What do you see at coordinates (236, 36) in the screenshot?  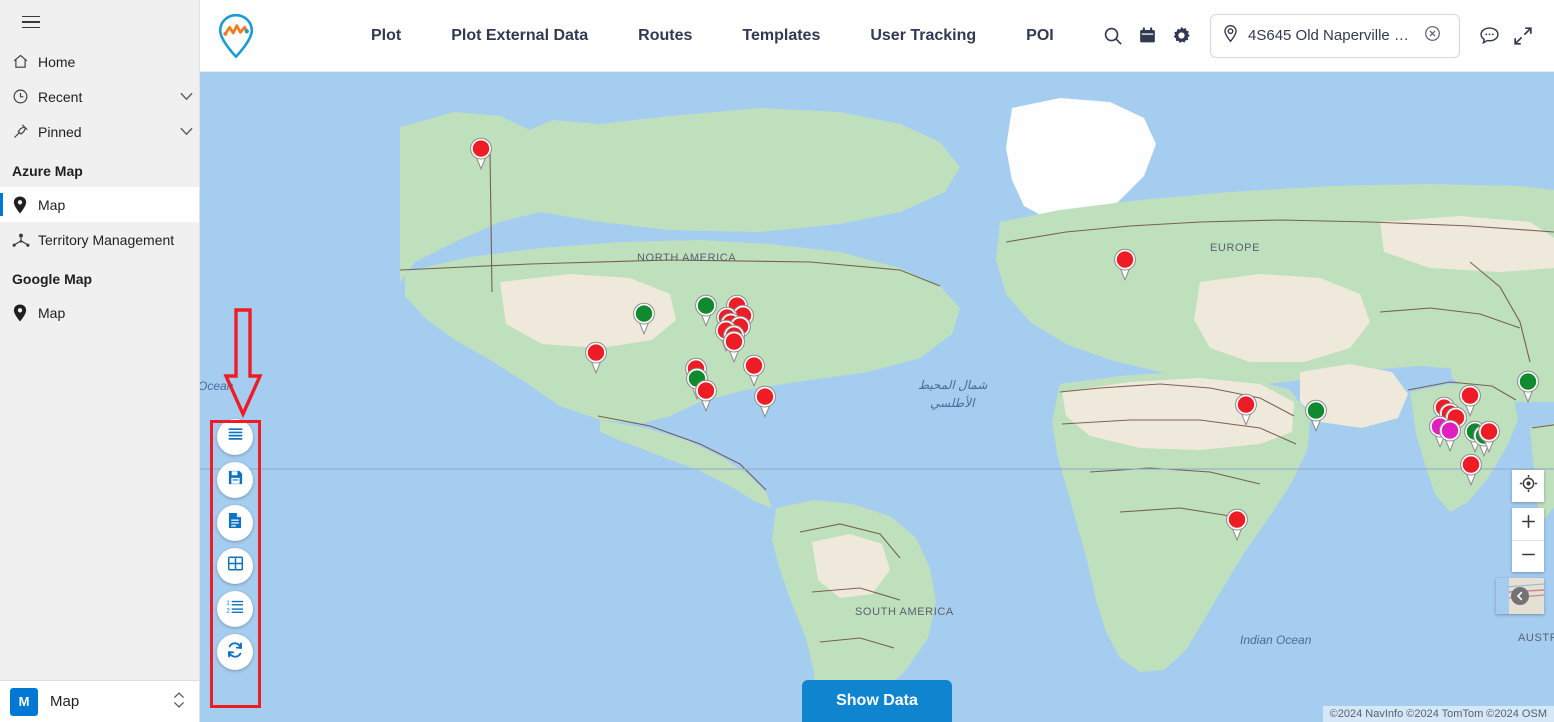 I see `maplytics-logo` at bounding box center [236, 36].